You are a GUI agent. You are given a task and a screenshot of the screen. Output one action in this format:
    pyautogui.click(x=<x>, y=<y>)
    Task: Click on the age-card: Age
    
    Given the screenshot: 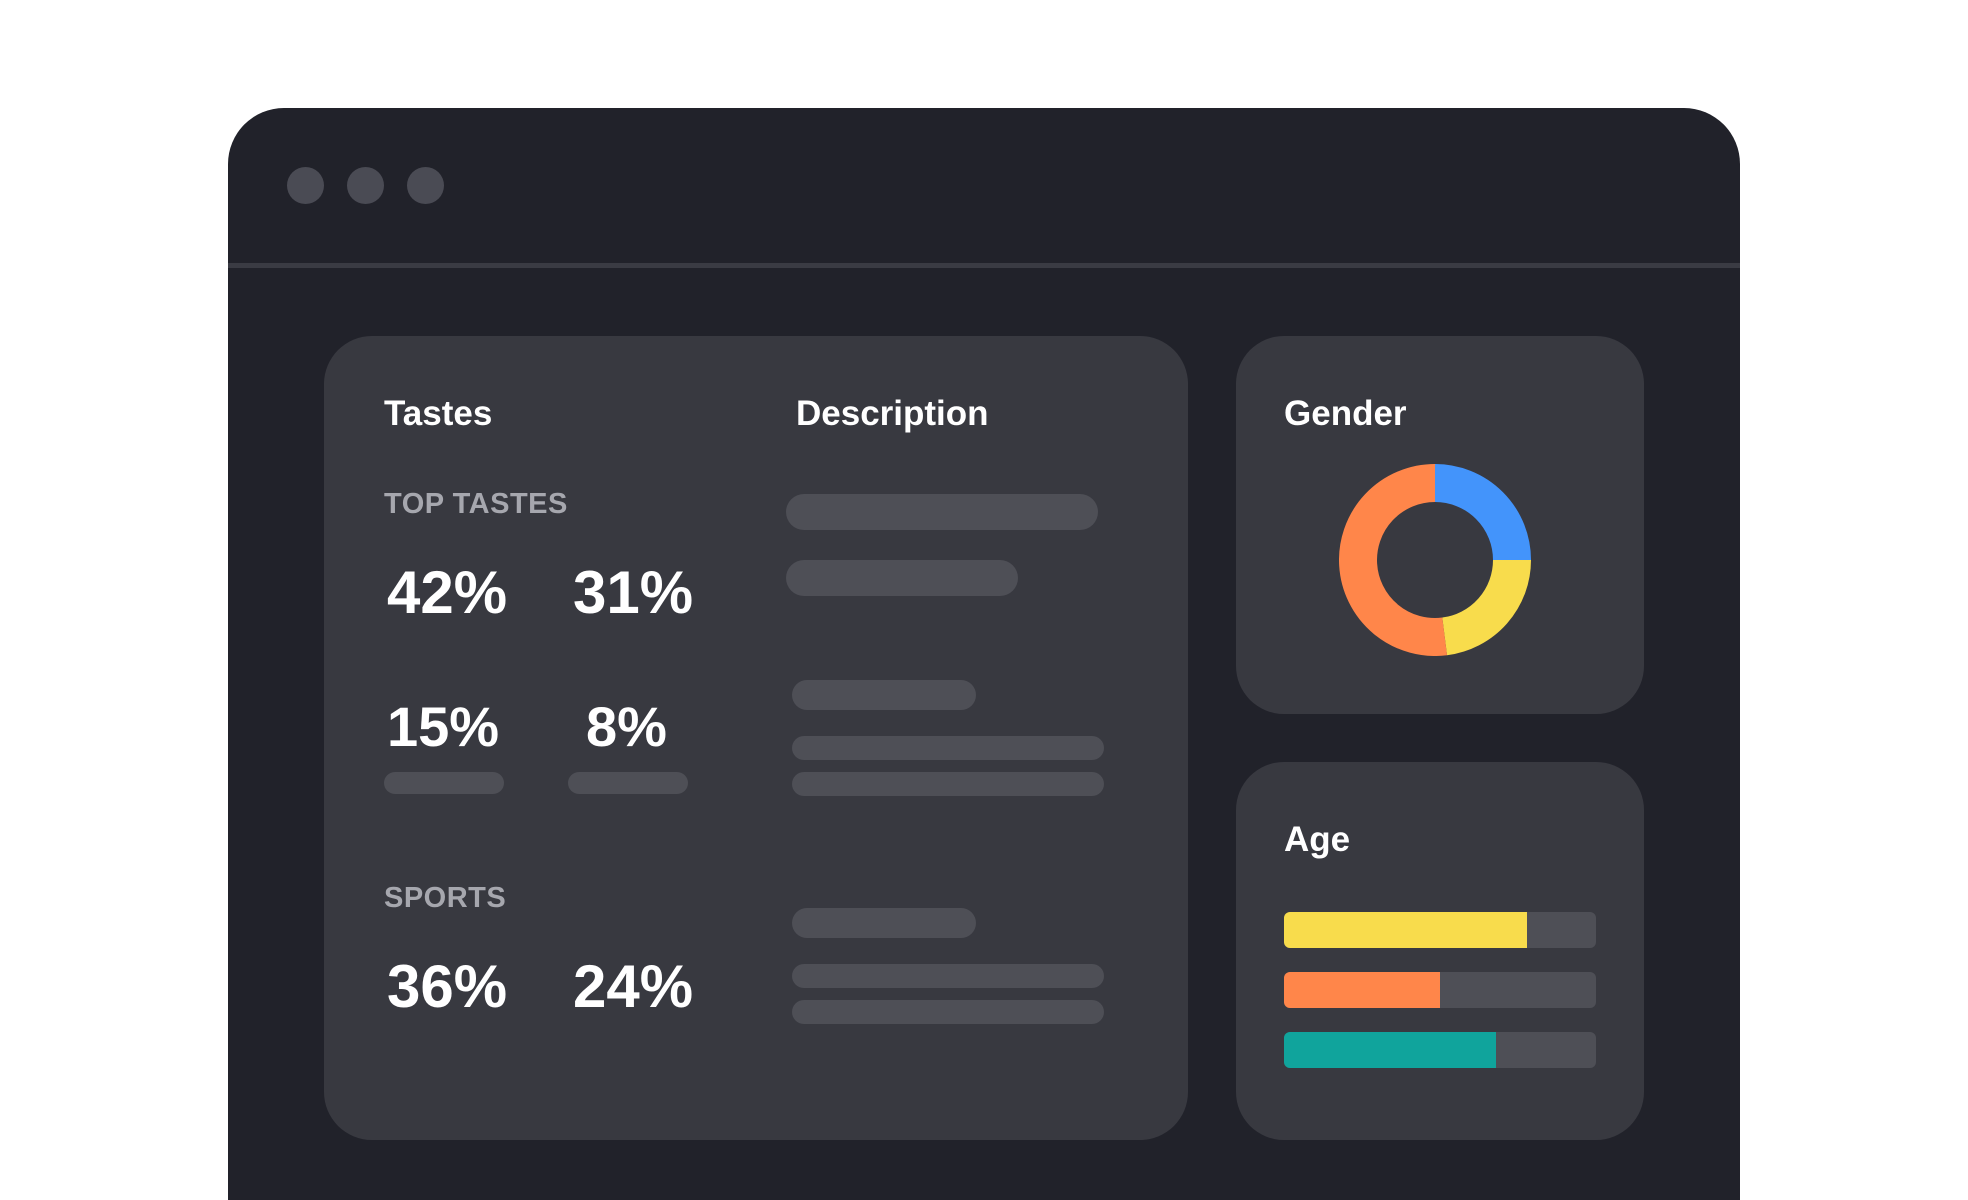 What is the action you would take?
    pyautogui.click(x=1440, y=951)
    